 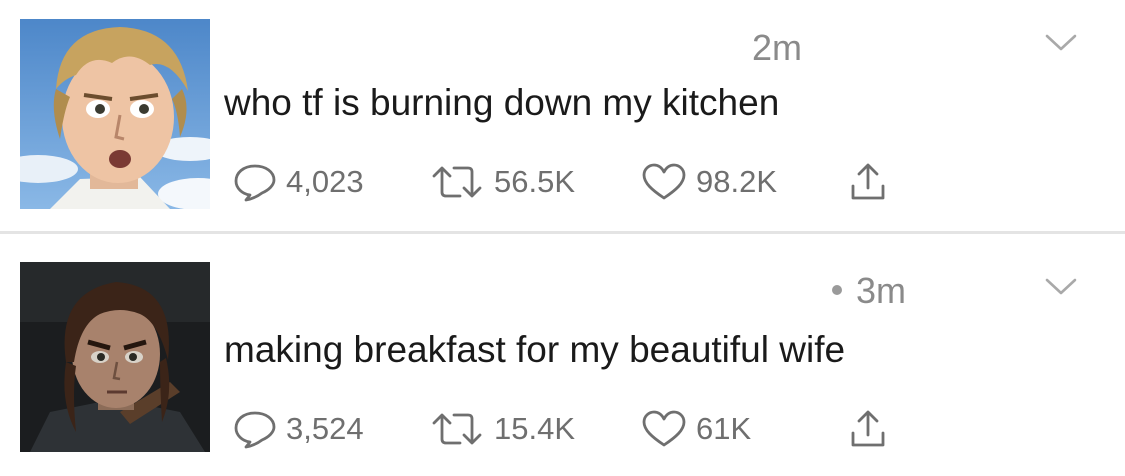 I want to click on like-button: 61K, so click(x=695, y=429).